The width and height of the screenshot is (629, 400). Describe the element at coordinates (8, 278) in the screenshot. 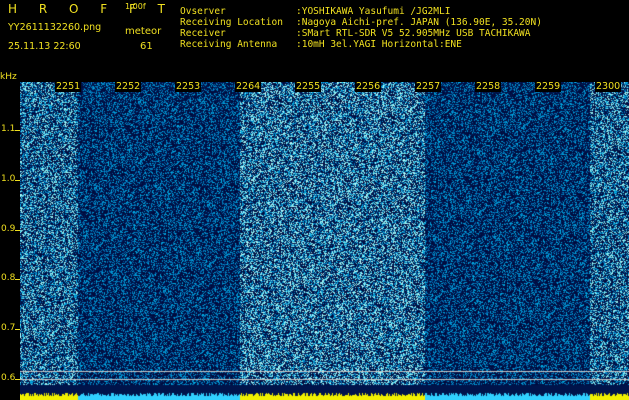

I see `freq-label: 0.8` at that location.